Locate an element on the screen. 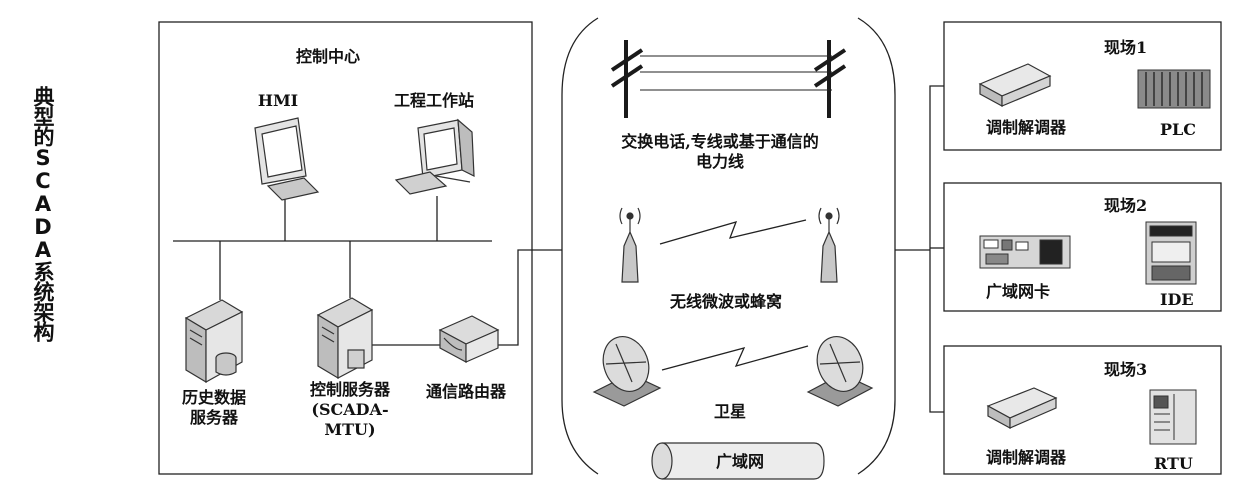  workstation-label: 工程工作站 is located at coordinates (434, 100).